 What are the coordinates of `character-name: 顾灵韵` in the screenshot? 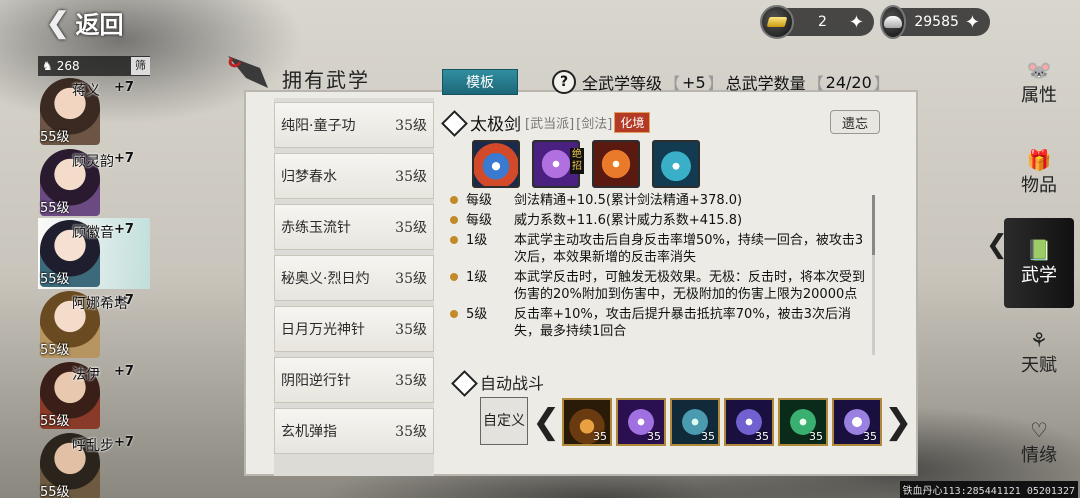 It's located at (93, 162).